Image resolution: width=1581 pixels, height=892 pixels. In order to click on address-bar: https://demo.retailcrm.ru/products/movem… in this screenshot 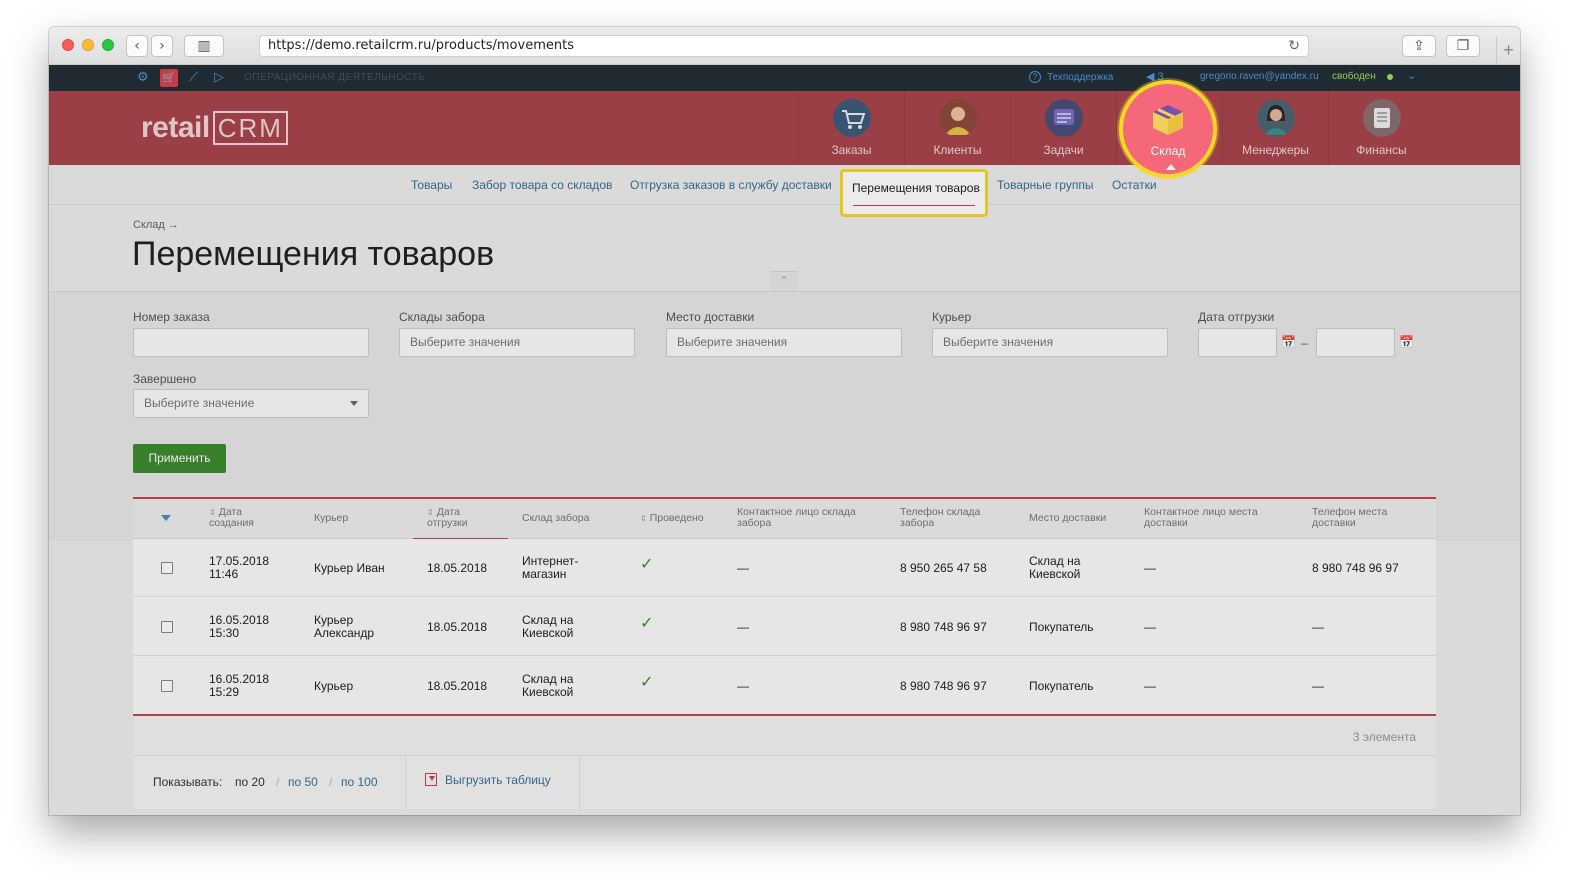, I will do `click(784, 46)`.